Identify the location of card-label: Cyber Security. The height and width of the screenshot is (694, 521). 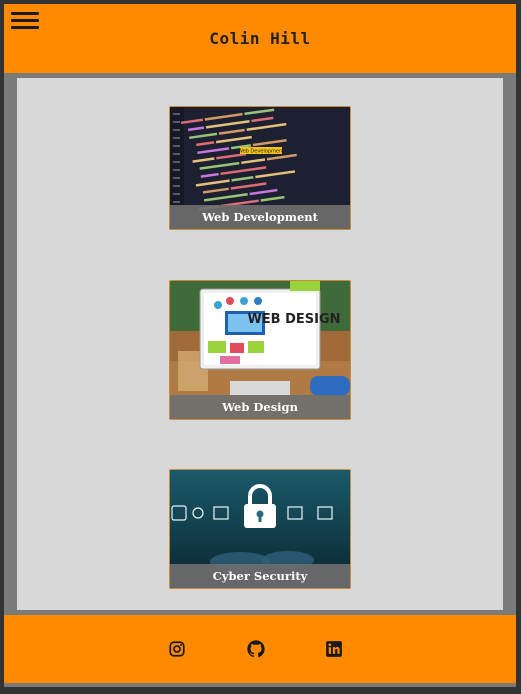
(260, 576).